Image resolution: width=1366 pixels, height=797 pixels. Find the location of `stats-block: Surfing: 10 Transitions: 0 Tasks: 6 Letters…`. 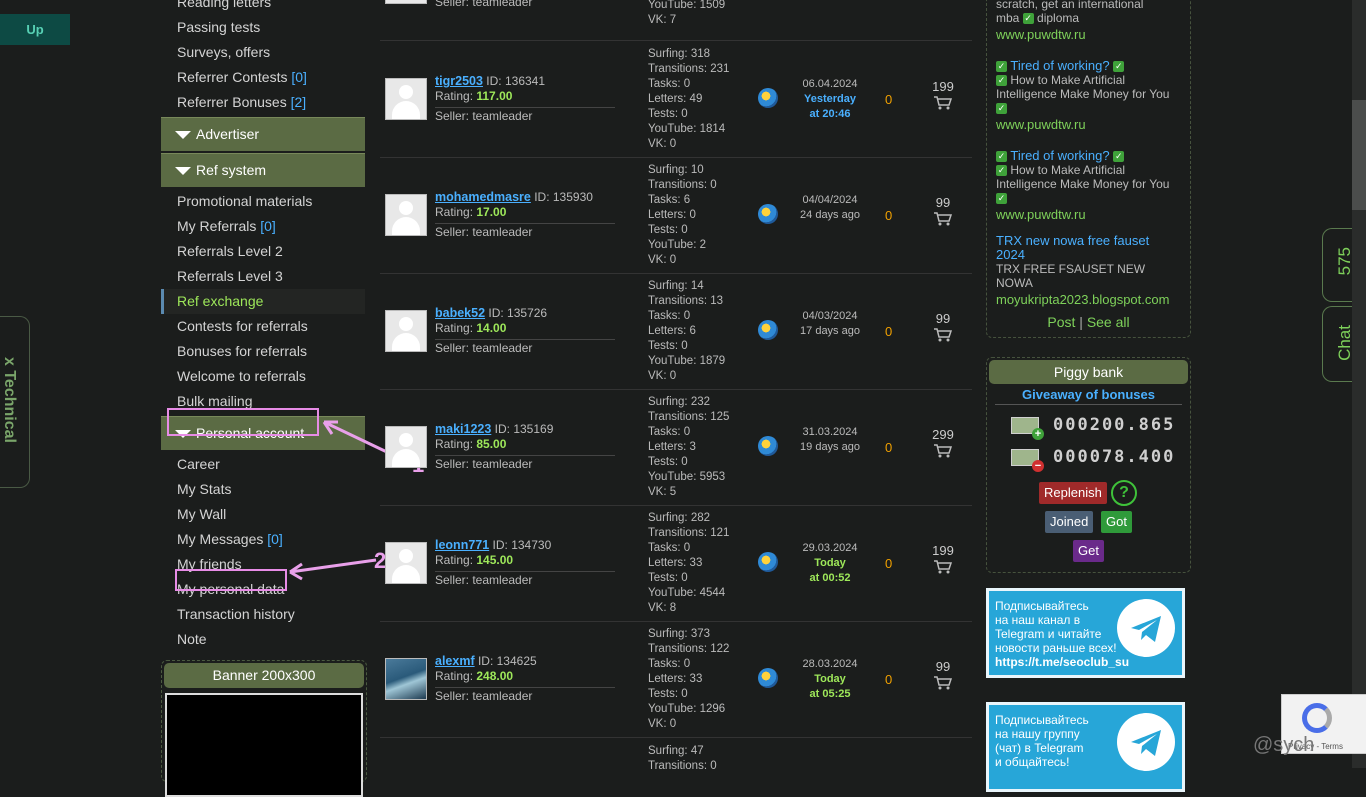

stats-block: Surfing: 10 Transitions: 0 Tasks: 6 Letters… is located at coordinates (703, 215).